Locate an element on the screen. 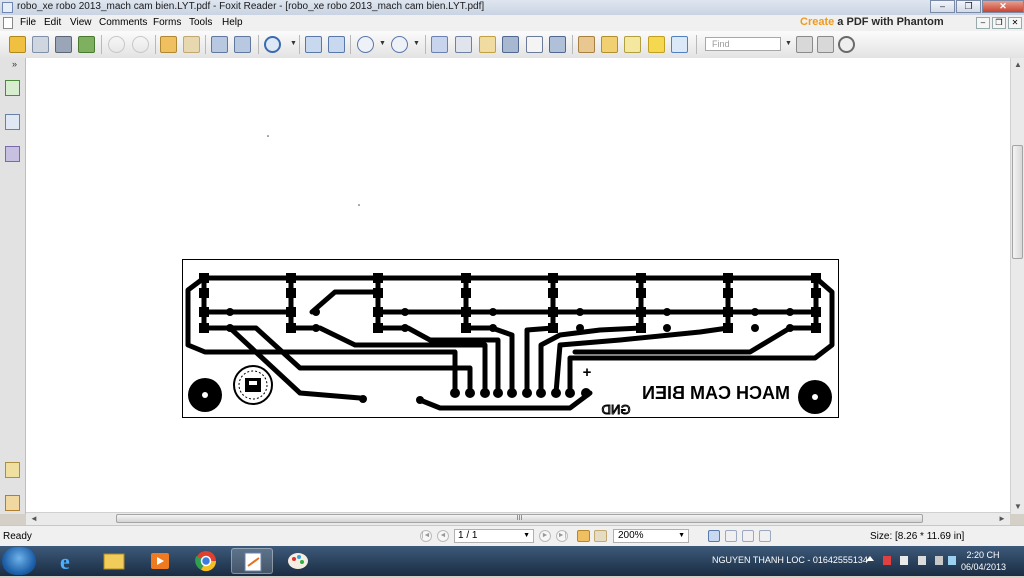 The height and width of the screenshot is (578, 1024). open-icon is located at coordinates (17, 44).